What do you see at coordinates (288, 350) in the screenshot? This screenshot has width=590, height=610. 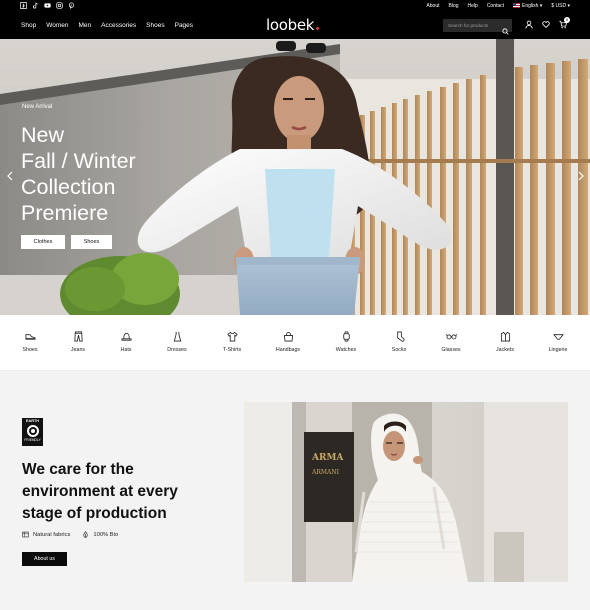 I see `category-label: Handbags` at bounding box center [288, 350].